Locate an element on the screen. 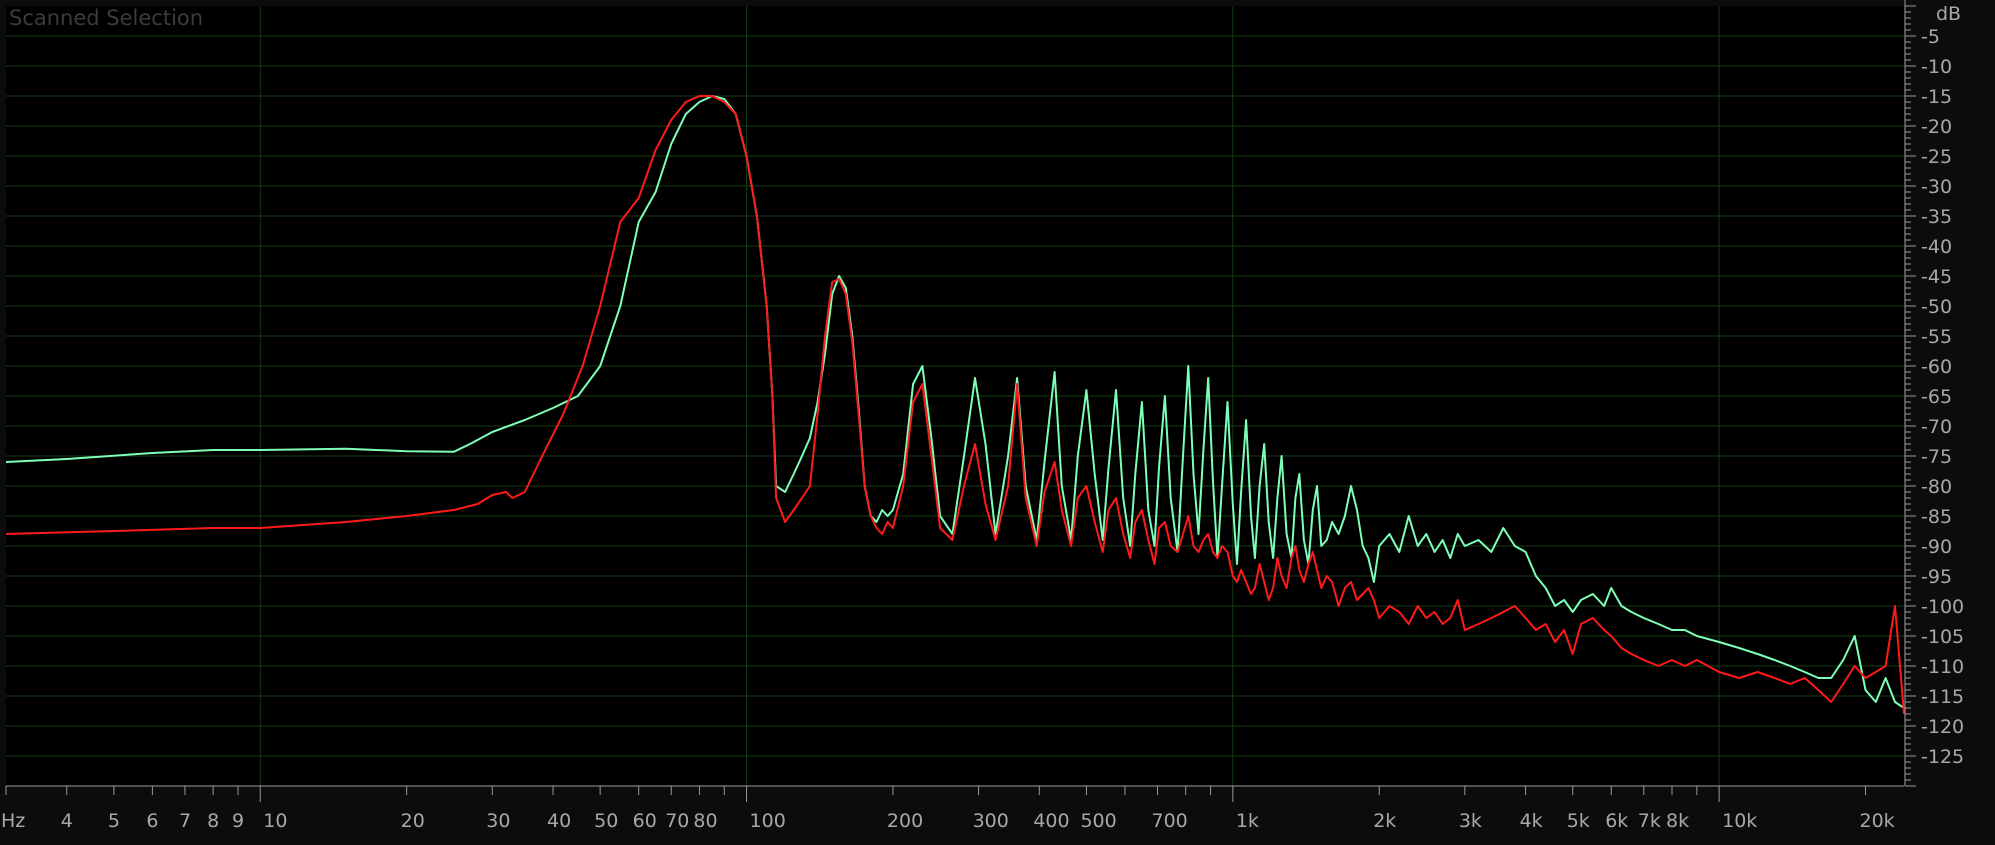  y-tick-label: -5 is located at coordinates (1930, 37).